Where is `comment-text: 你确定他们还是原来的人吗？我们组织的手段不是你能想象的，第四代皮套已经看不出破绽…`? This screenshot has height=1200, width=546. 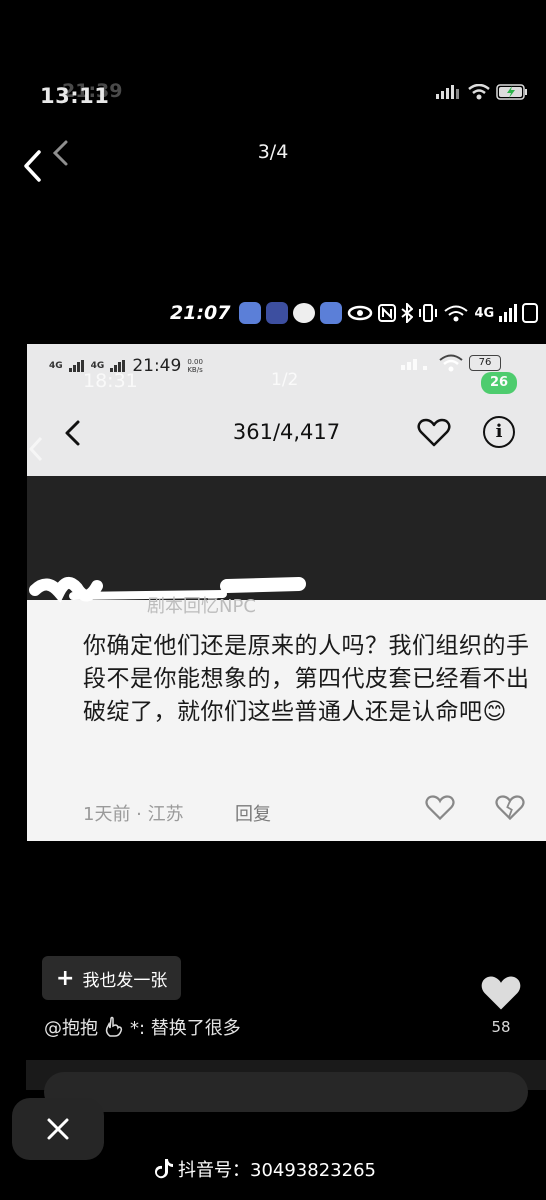
comment-text: 你确定他们还是原来的人吗？我们组织的手段不是你能想象的，第四代皮套已经看不出破绽… is located at coordinates (308, 679).